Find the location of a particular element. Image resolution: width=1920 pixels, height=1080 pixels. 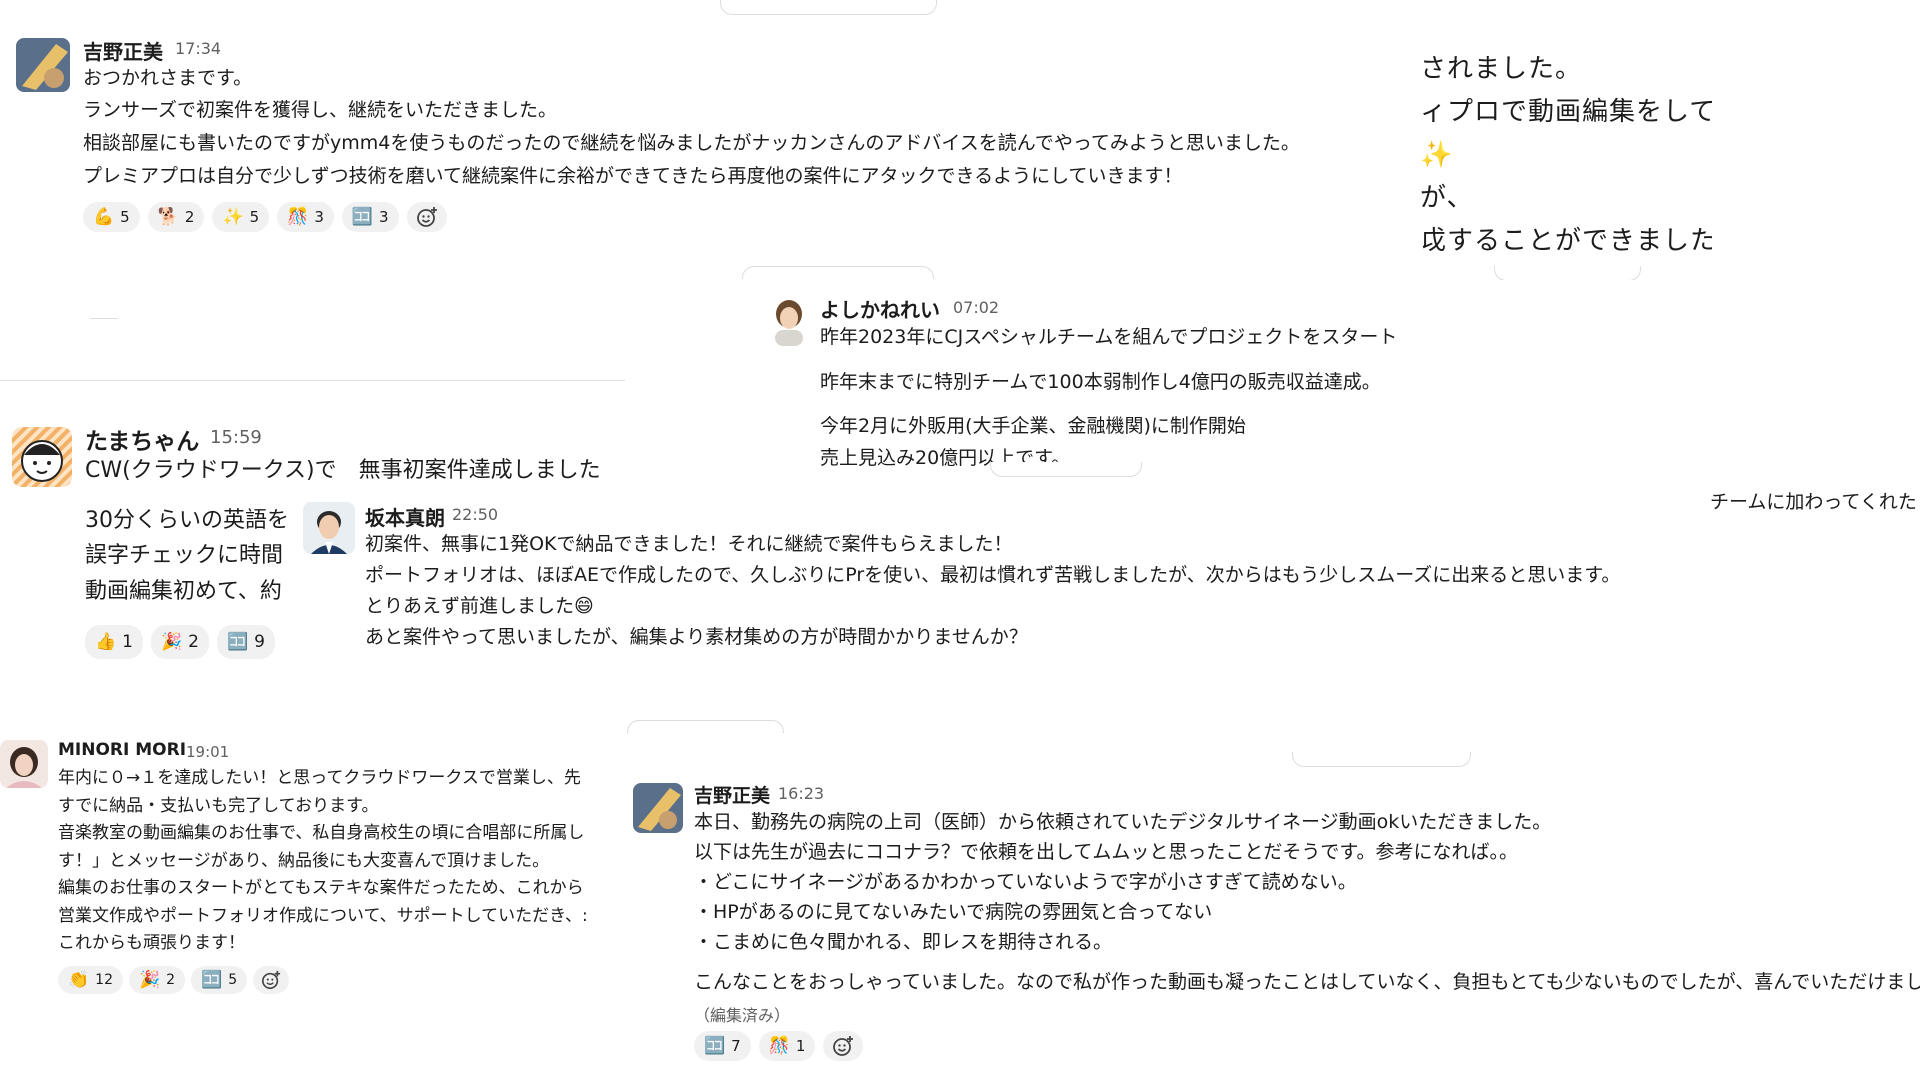

reaction-pill: 🎊 3 is located at coordinates (305, 217).